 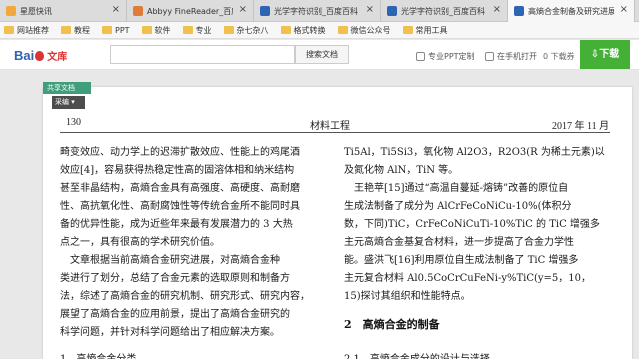 I want to click on bookmark-item: PPT, so click(x=116, y=30).